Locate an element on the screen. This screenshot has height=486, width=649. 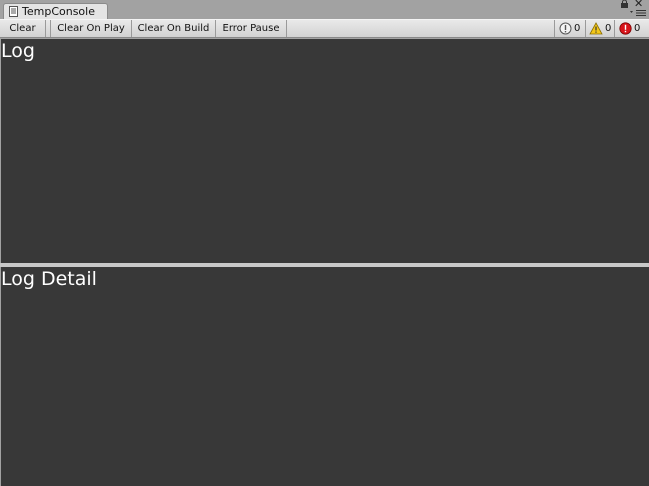
info-count-toggle: 0 is located at coordinates (569, 28).